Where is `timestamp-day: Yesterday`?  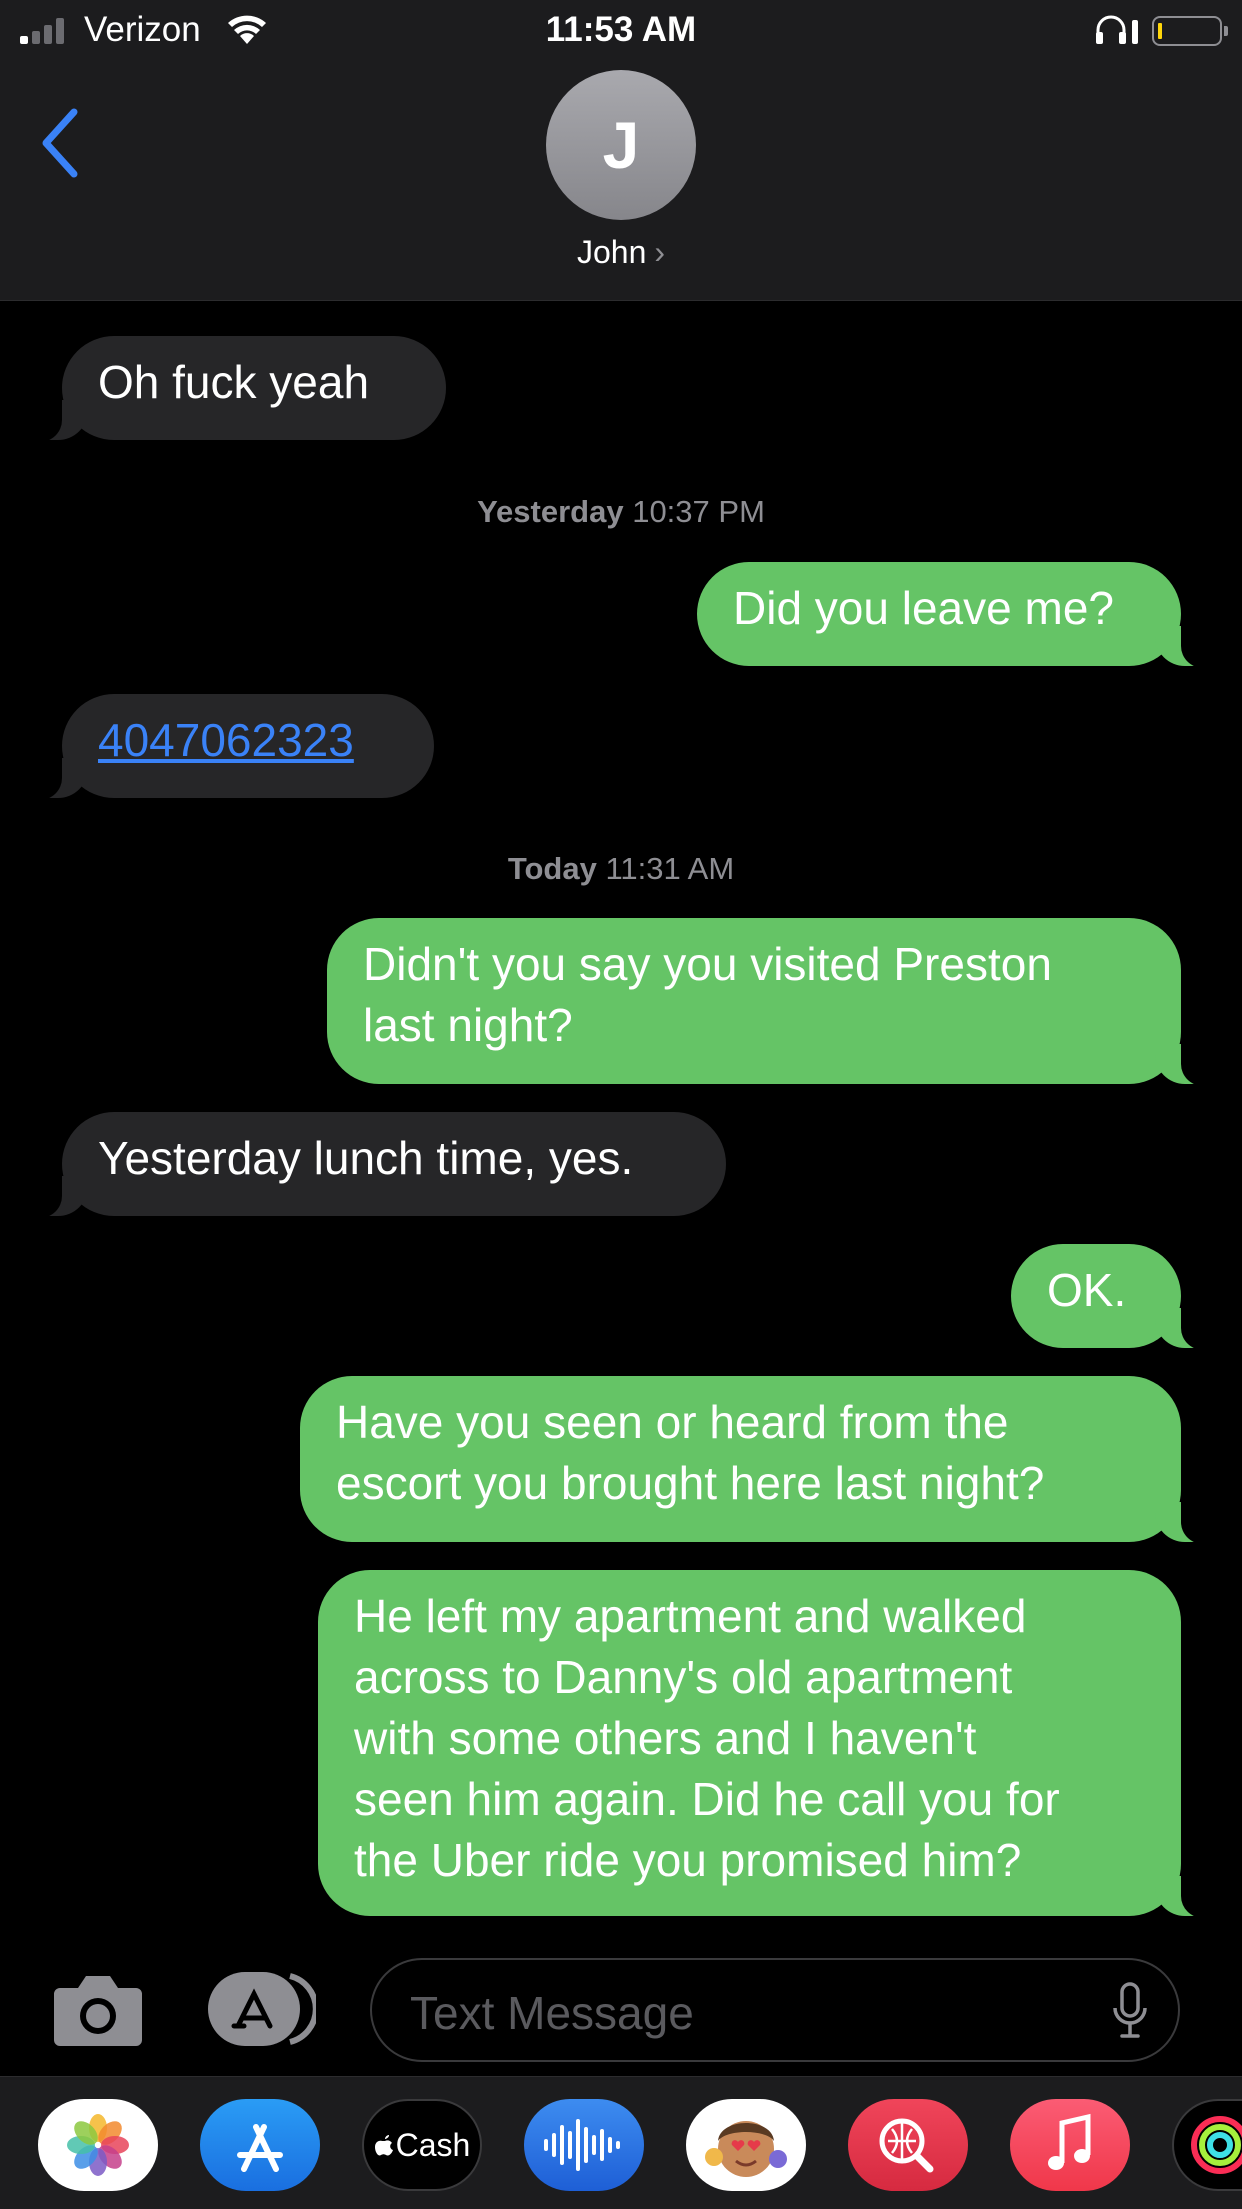
timestamp-day: Yesterday is located at coordinates (550, 511).